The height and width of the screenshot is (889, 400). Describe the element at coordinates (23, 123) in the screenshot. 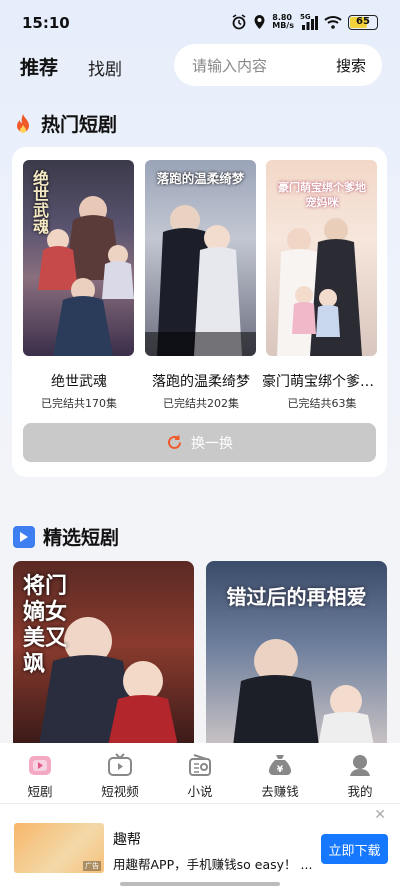

I see `fire-icon` at that location.